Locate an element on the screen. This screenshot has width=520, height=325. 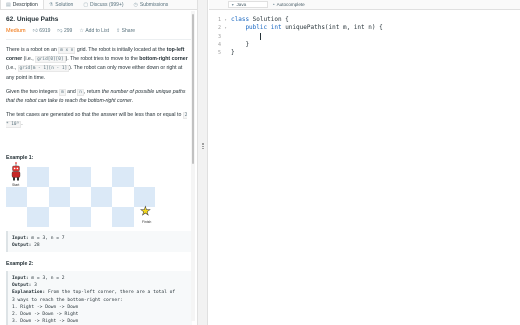
robot-icon is located at coordinates (16, 171).